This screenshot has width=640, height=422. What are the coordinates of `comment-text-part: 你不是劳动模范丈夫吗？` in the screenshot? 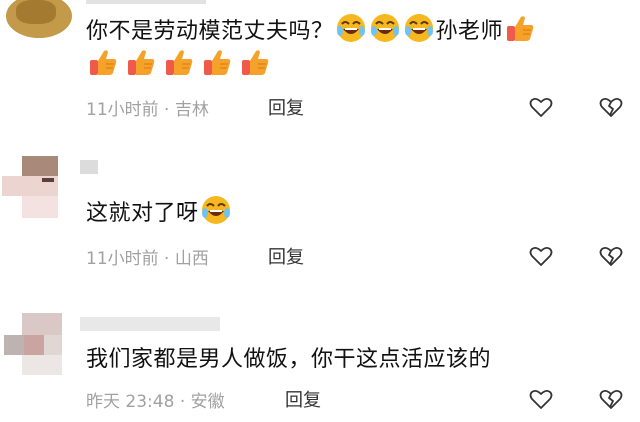 It's located at (210, 31).